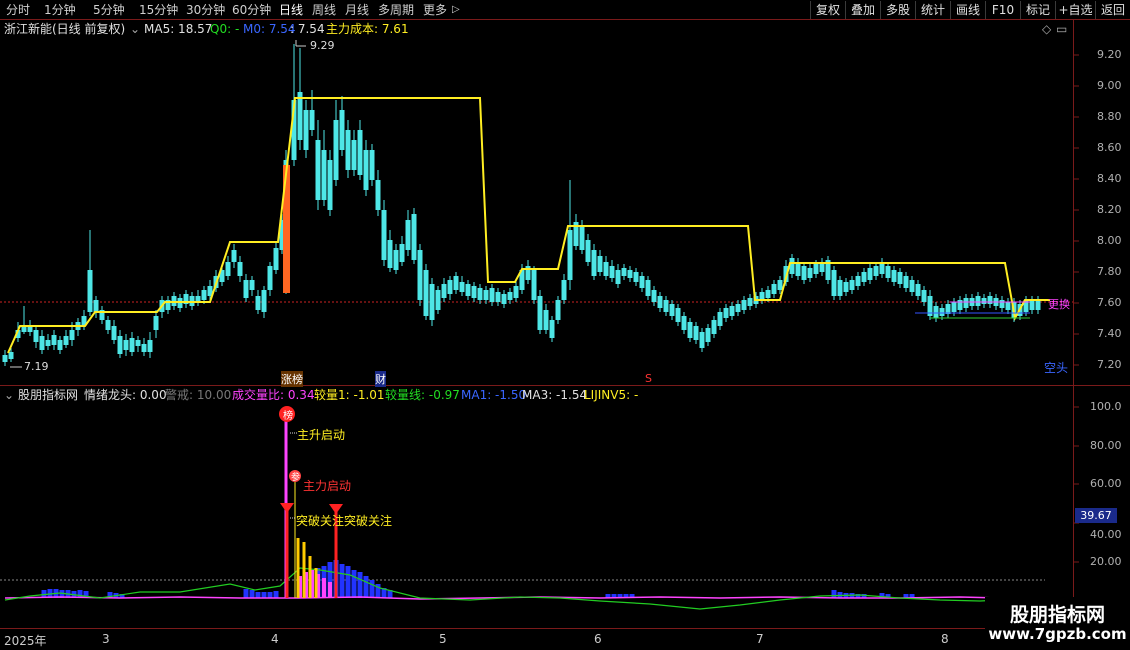  Describe the element at coordinates (1057, 634) in the screenshot. I see `watermark-url: www.7gpzb.com` at that location.